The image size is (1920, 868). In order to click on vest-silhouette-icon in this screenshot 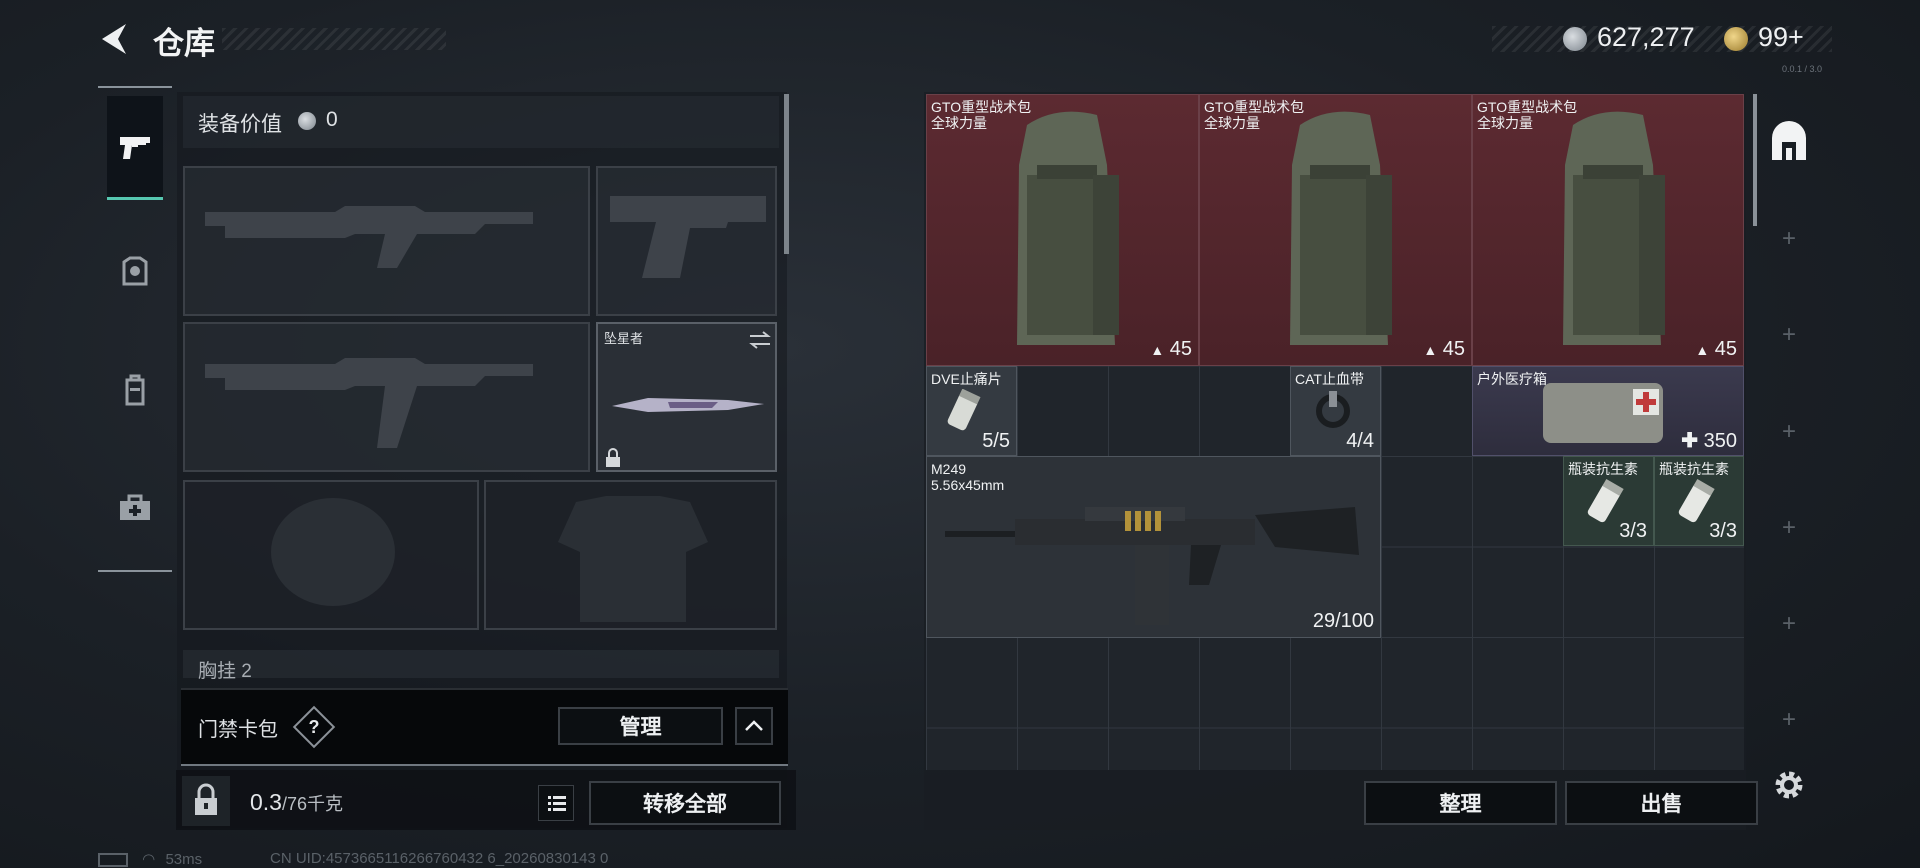, I will do `click(633, 559)`.